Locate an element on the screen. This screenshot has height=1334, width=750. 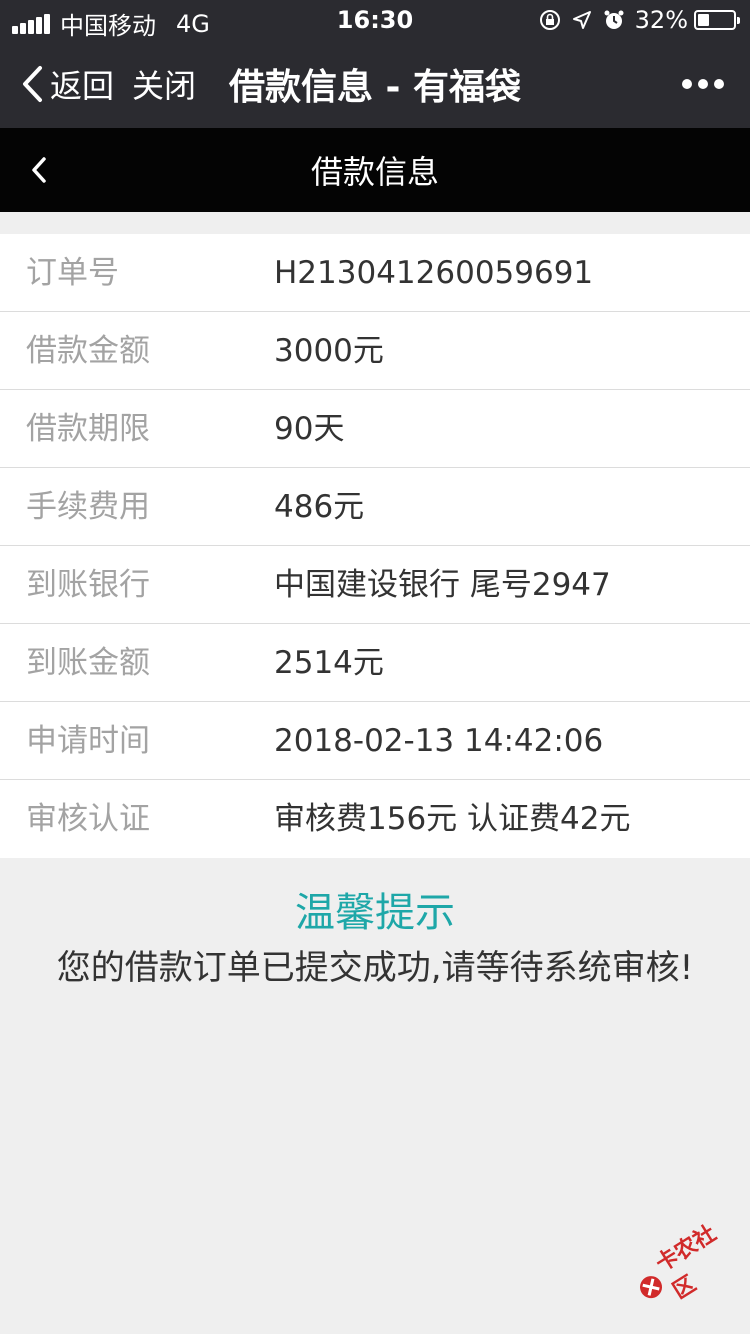
back-button: 返回 is located at coordinates (67, 84).